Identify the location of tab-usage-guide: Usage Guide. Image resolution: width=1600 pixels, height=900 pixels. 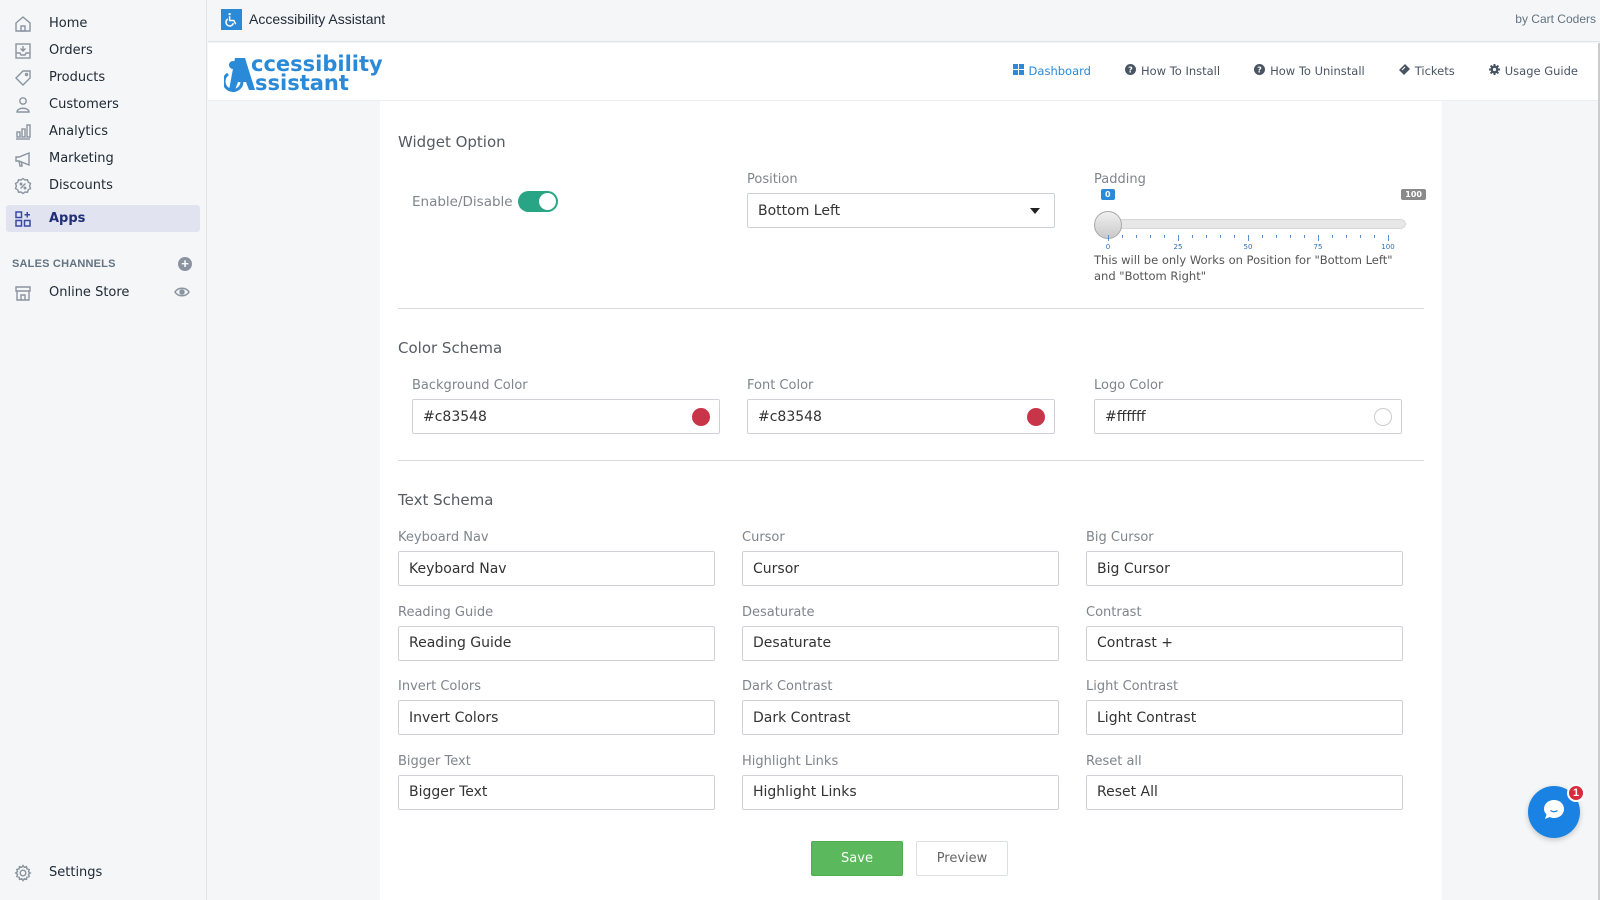
(1533, 71).